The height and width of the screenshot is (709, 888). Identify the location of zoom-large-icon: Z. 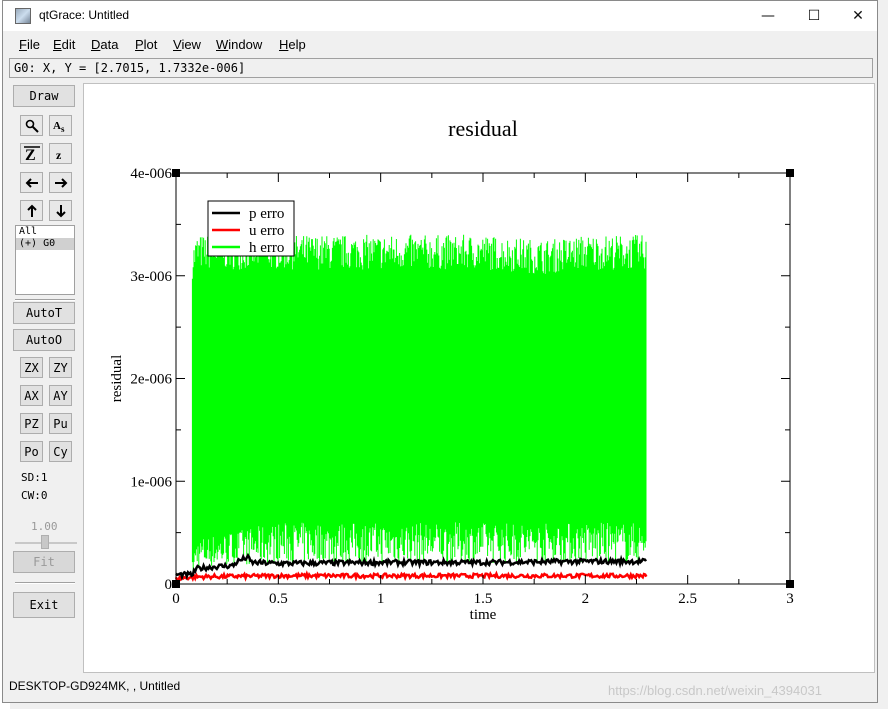
(31, 153).